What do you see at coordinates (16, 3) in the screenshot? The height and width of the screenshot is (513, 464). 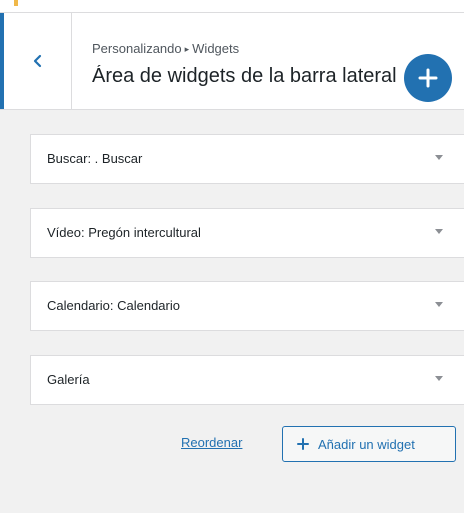 I see `top-accent-mark` at bounding box center [16, 3].